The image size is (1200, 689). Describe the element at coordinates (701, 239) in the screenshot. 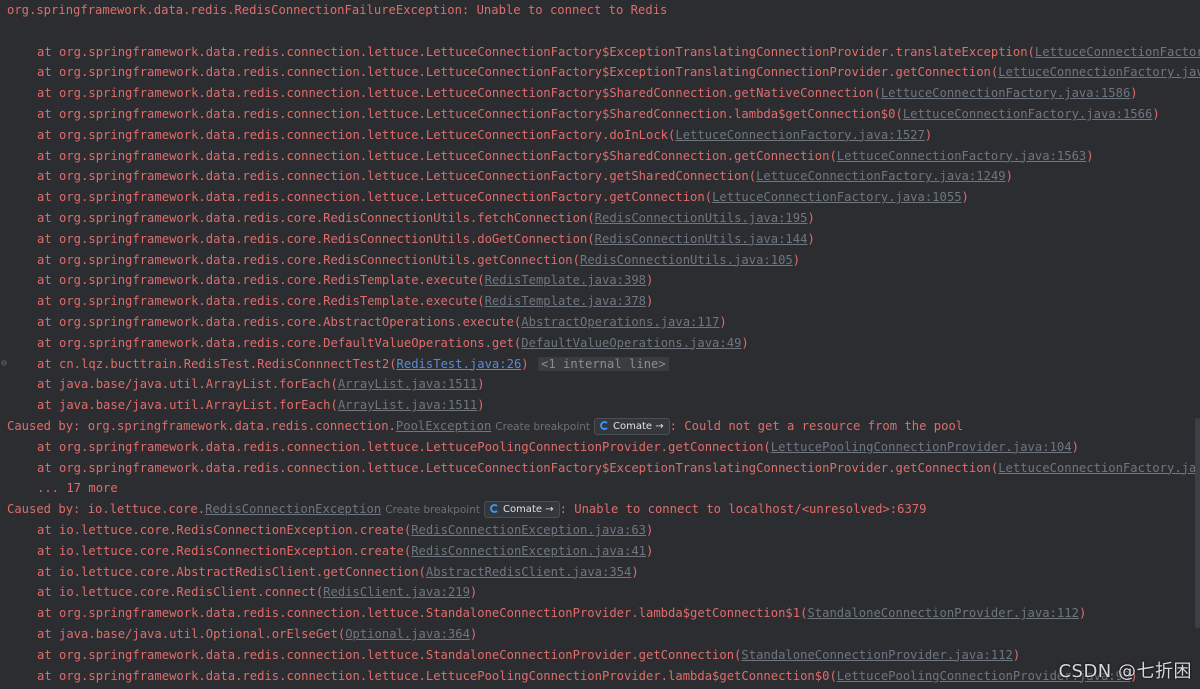

I see `source-link: RedisConnectionUtils.java:144` at that location.